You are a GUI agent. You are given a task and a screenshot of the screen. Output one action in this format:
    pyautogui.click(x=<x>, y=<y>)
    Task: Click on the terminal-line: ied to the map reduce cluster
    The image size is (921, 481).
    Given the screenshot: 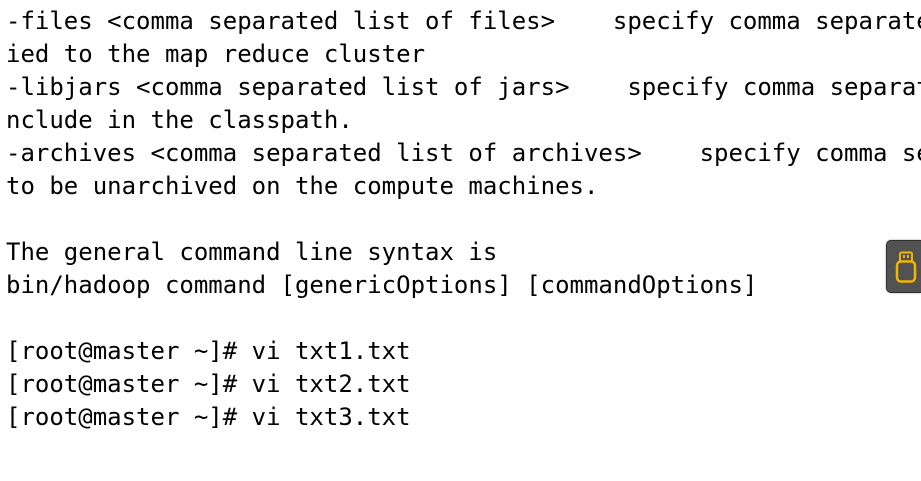 What is the action you would take?
    pyautogui.click(x=216, y=54)
    